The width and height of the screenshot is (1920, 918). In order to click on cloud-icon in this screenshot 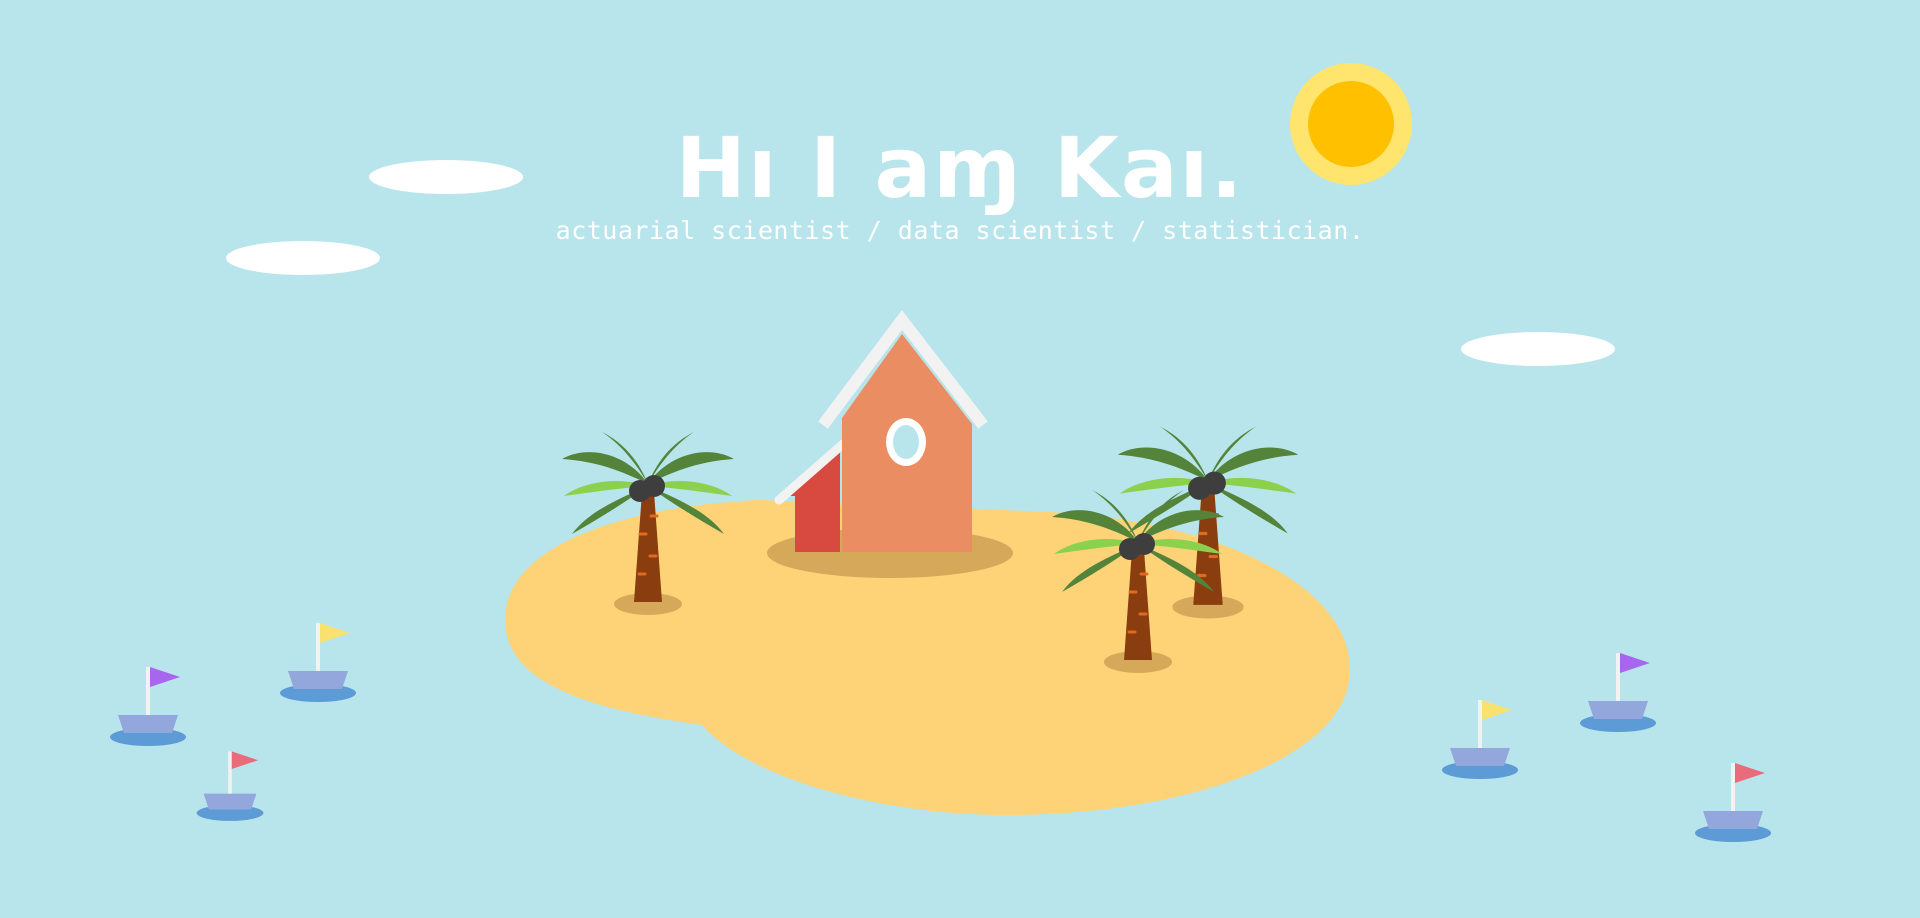, I will do `click(1538, 349)`.